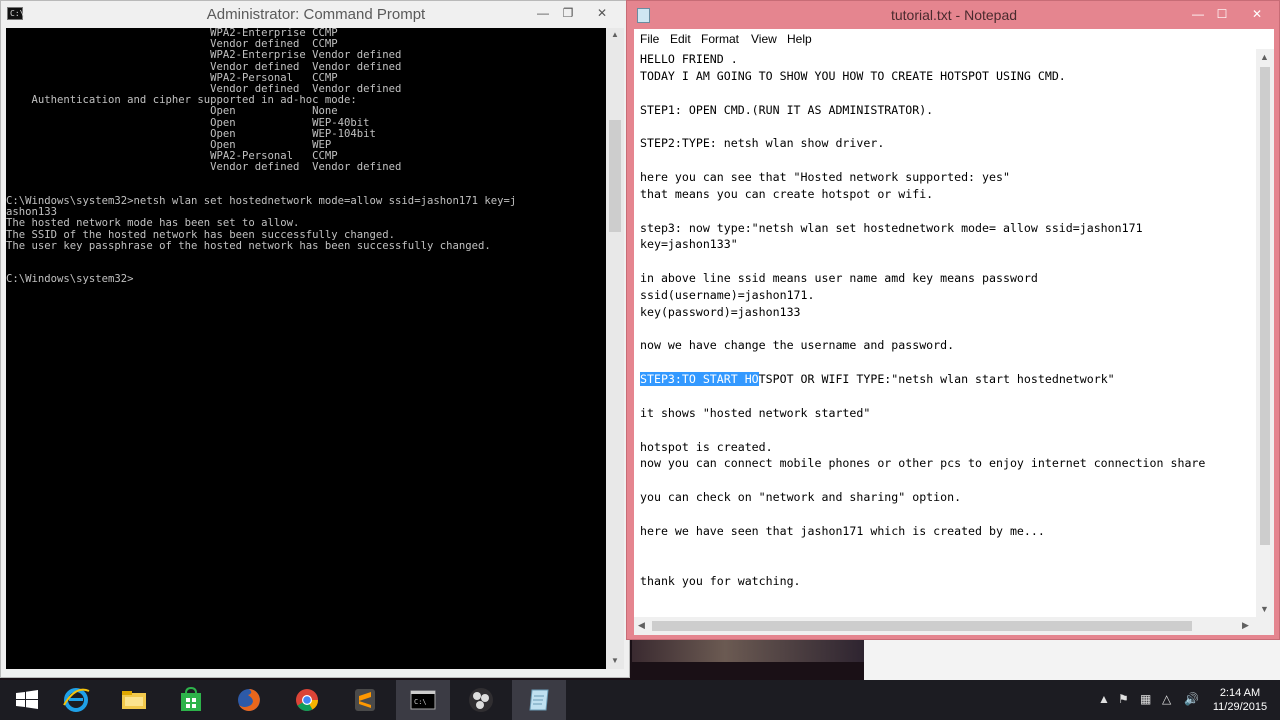 Image resolution: width=1280 pixels, height=720 pixels. What do you see at coordinates (481, 700) in the screenshot?
I see `obs-icon` at bounding box center [481, 700].